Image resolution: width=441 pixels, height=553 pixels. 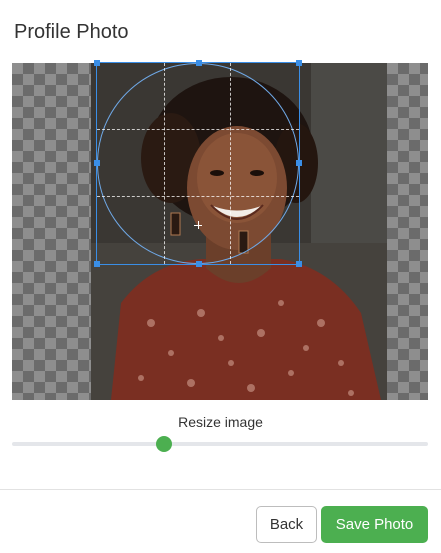 What do you see at coordinates (220, 444) in the screenshot?
I see `resize-slider-track` at bounding box center [220, 444].